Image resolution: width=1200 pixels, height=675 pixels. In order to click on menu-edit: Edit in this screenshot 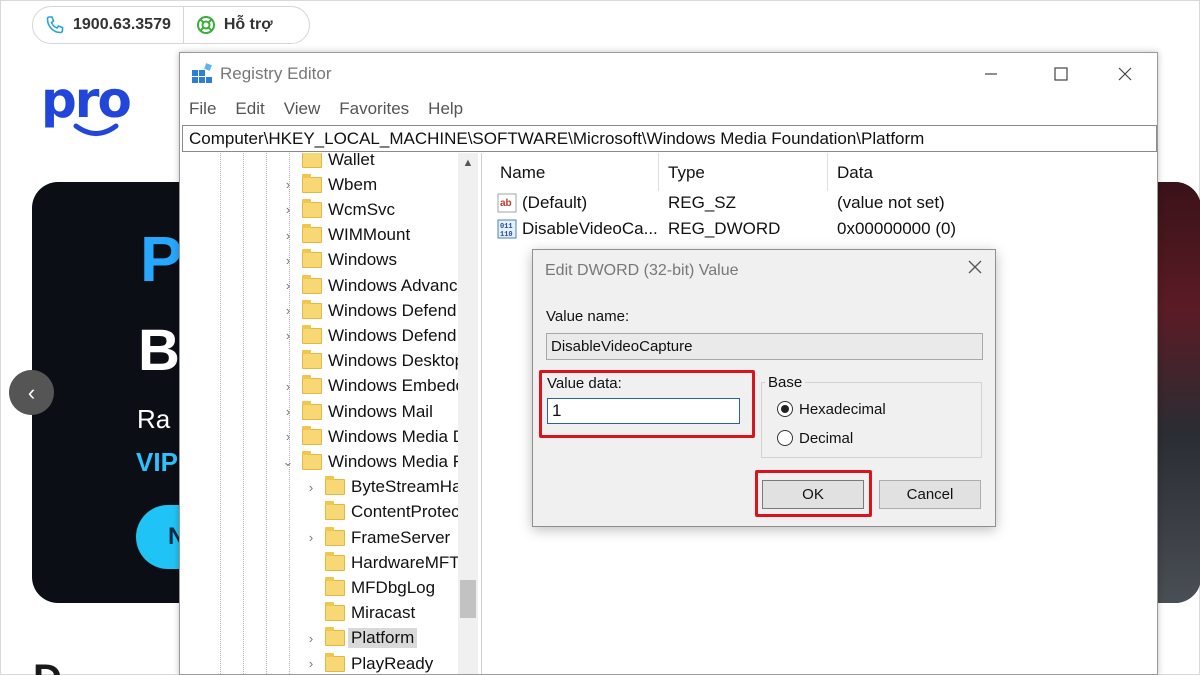, I will do `click(249, 109)`.